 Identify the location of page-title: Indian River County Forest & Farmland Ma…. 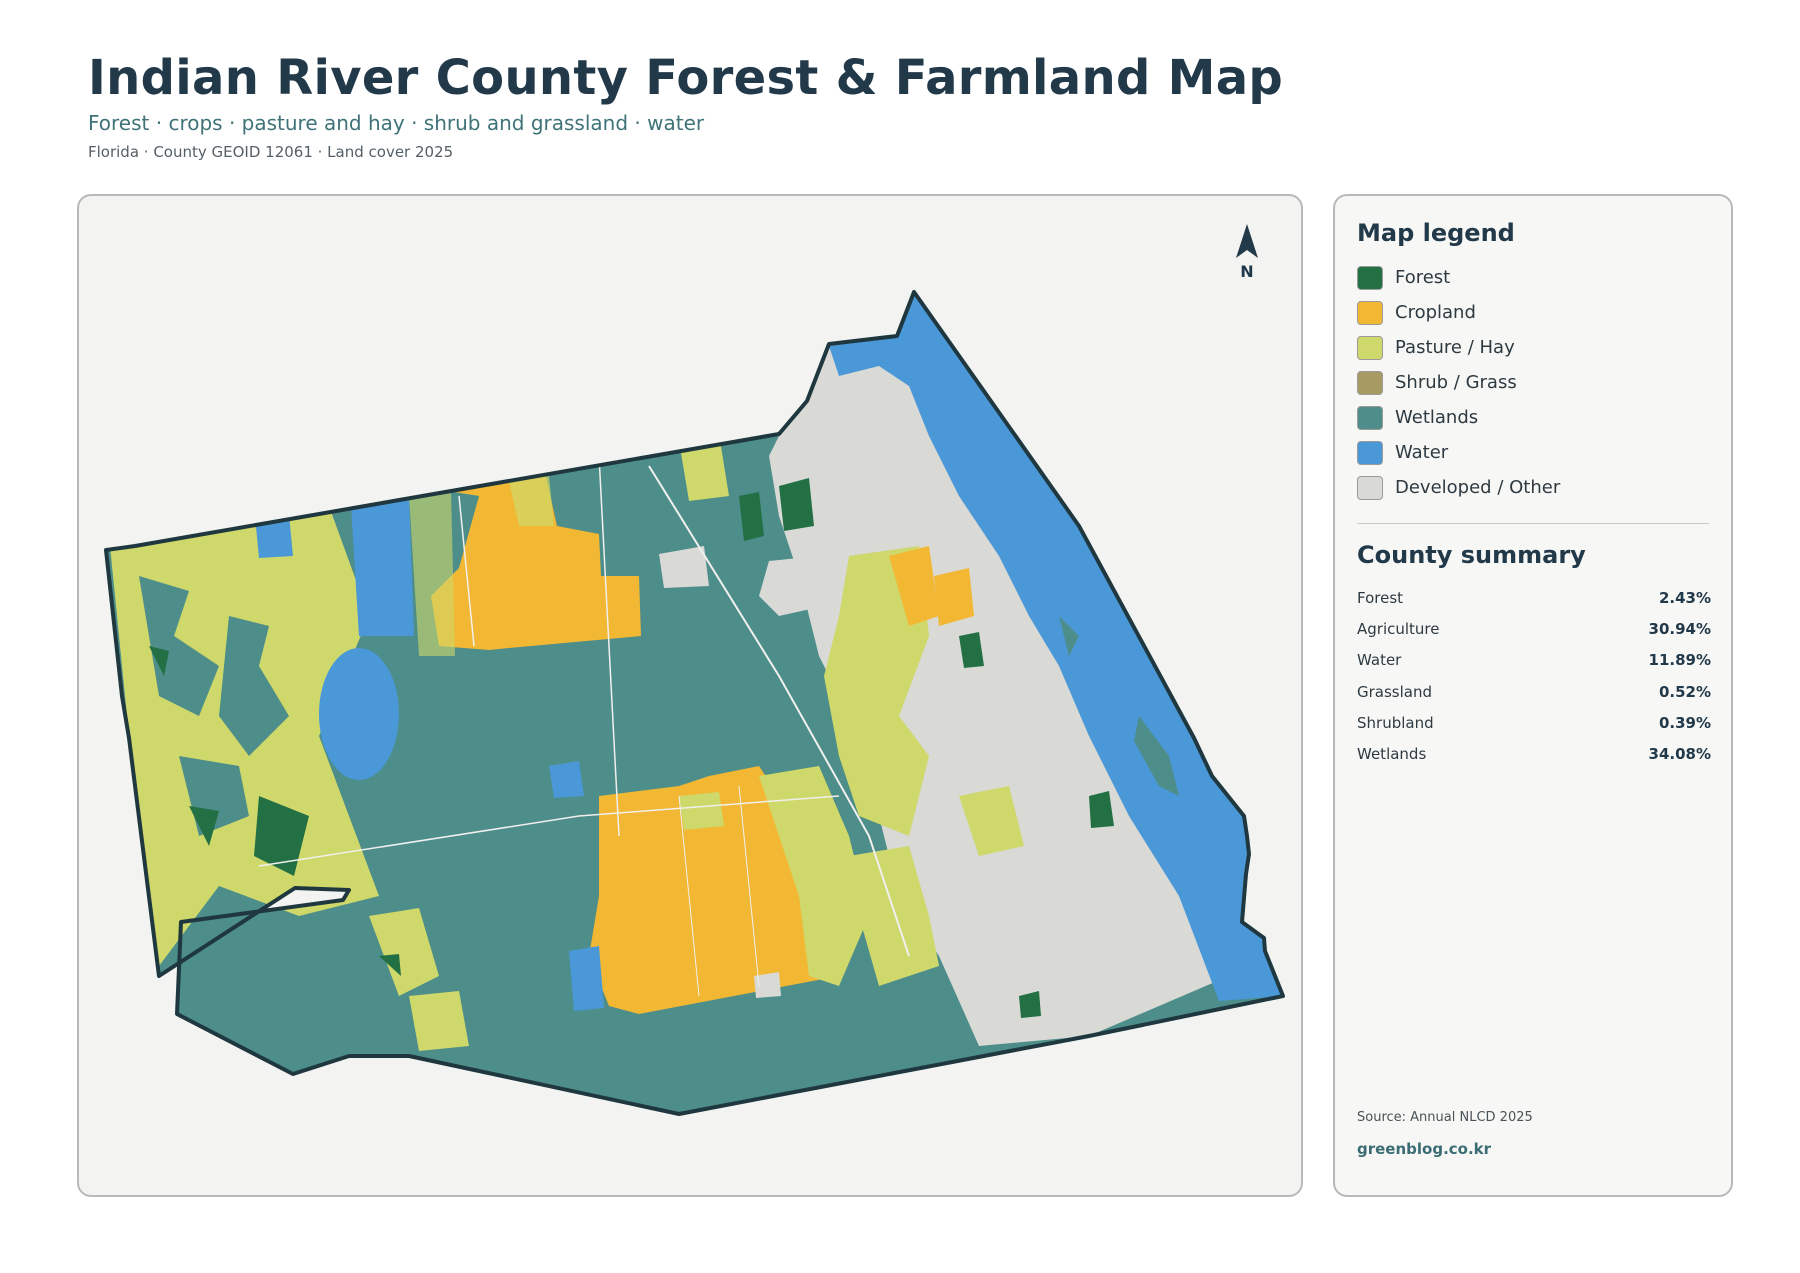
(686, 78).